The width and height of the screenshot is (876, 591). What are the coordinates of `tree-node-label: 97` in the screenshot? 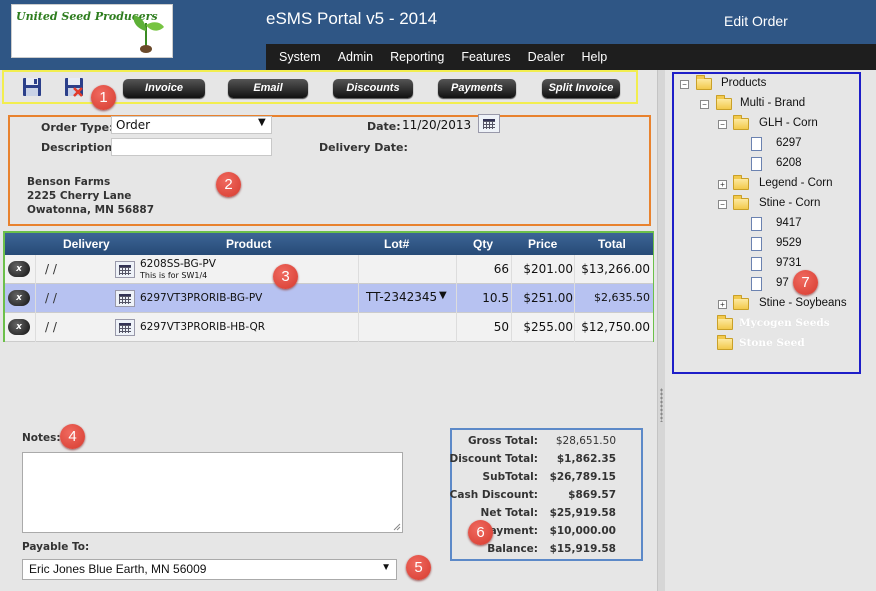 It's located at (782, 283).